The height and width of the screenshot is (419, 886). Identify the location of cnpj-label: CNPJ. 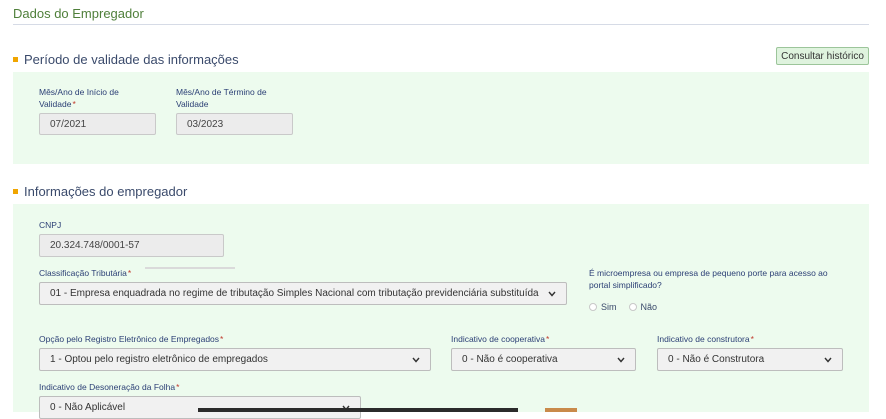
(50, 225).